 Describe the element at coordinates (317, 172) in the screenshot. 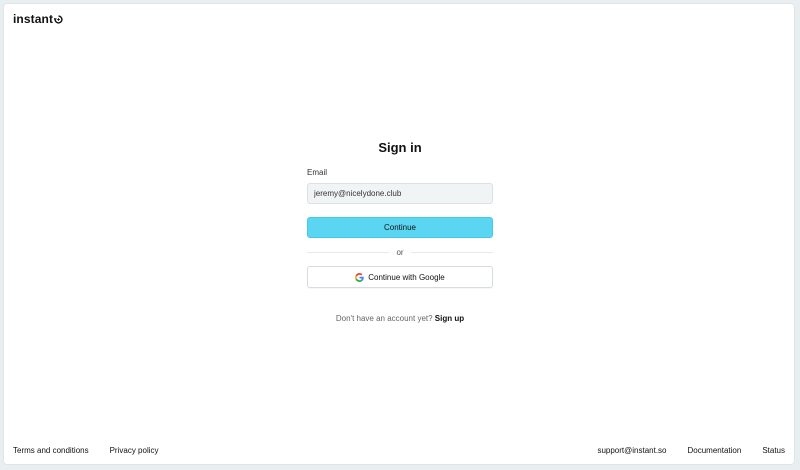

I see `email-label: Email` at that location.